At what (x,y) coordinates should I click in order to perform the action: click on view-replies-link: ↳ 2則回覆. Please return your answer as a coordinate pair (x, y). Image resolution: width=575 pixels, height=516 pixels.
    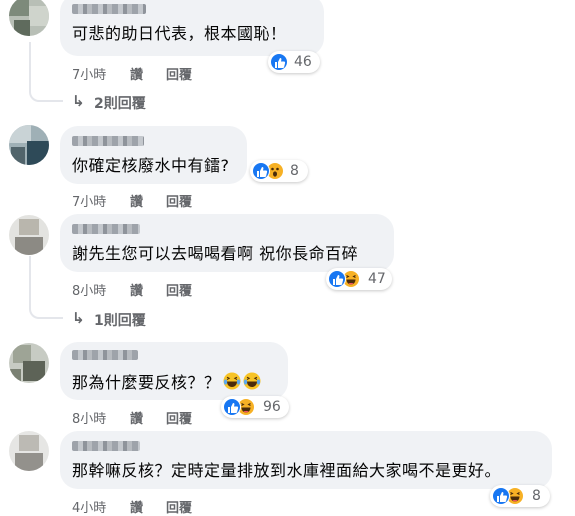
    Looking at the image, I should click on (132, 102).